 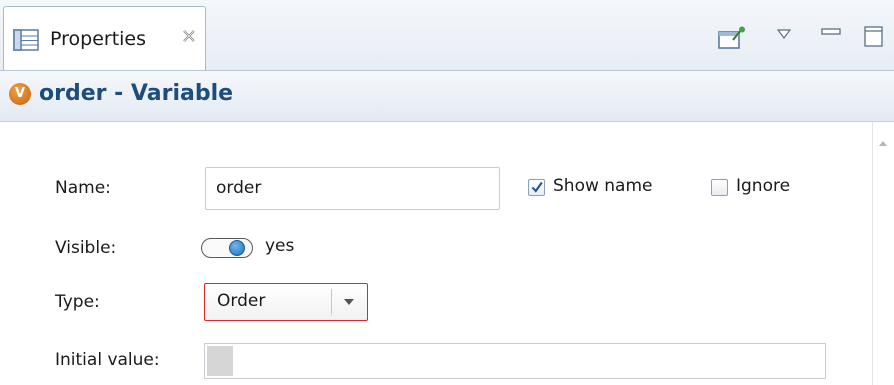 I want to click on maximize-icon, so click(x=874, y=37).